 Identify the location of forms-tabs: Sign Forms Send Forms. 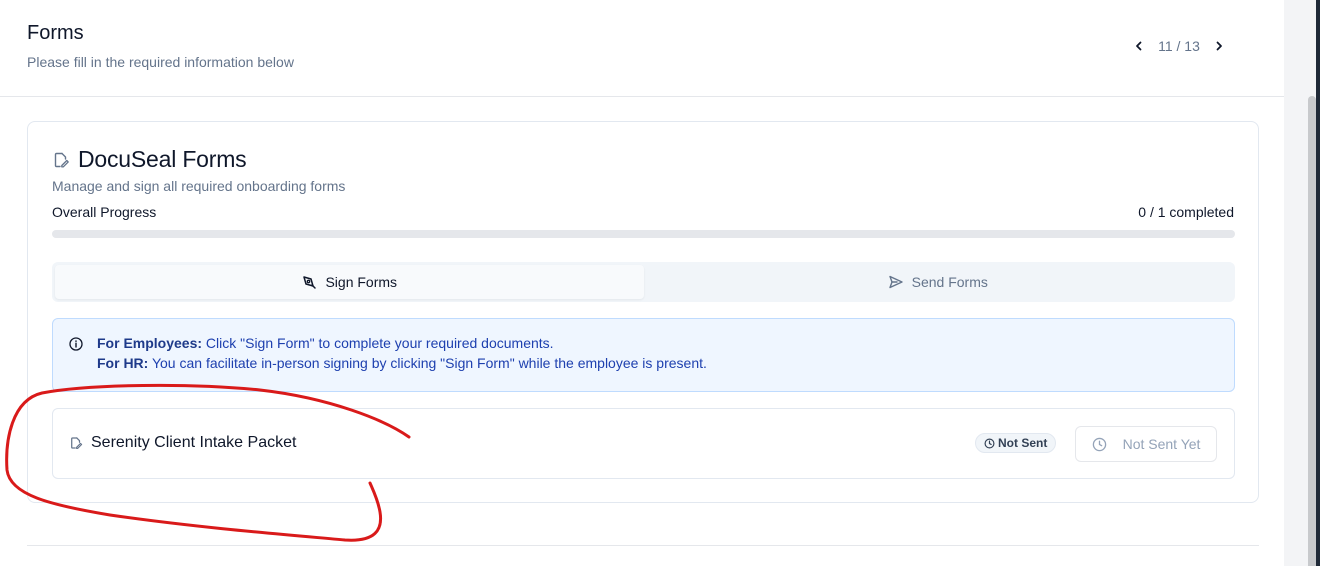
(643, 282).